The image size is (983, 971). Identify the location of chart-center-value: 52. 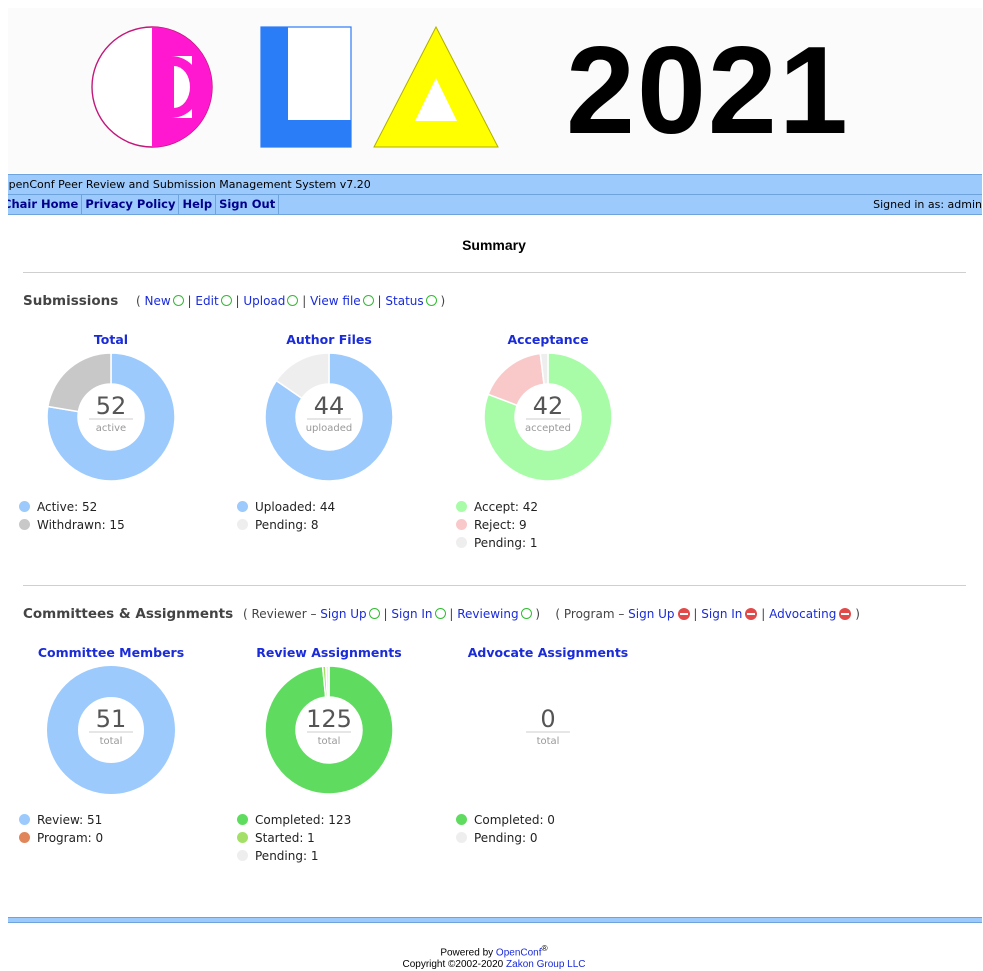
(111, 406).